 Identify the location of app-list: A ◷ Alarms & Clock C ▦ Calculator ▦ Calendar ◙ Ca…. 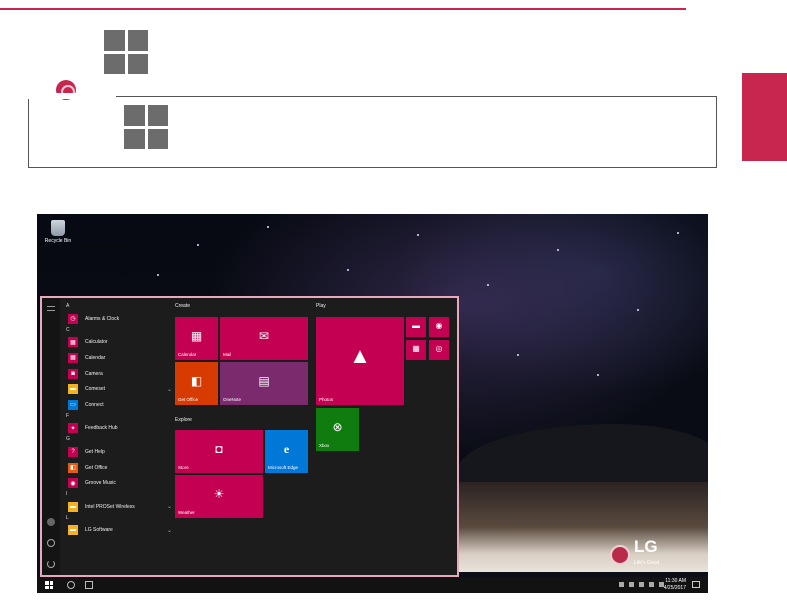
(118, 420).